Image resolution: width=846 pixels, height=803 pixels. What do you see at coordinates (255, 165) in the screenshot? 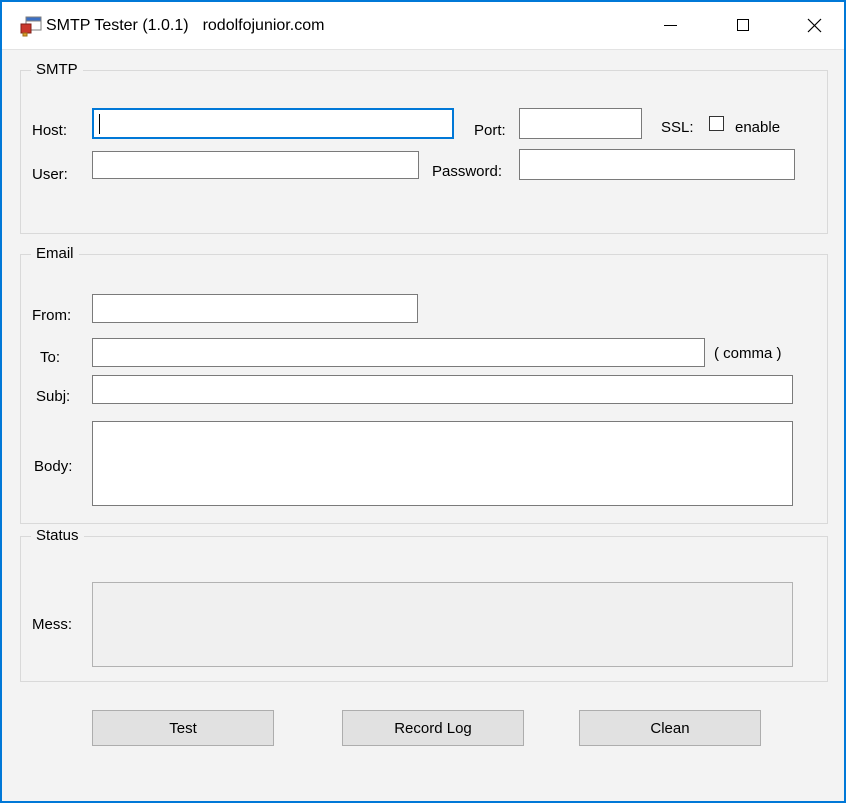
I see `user-input` at bounding box center [255, 165].